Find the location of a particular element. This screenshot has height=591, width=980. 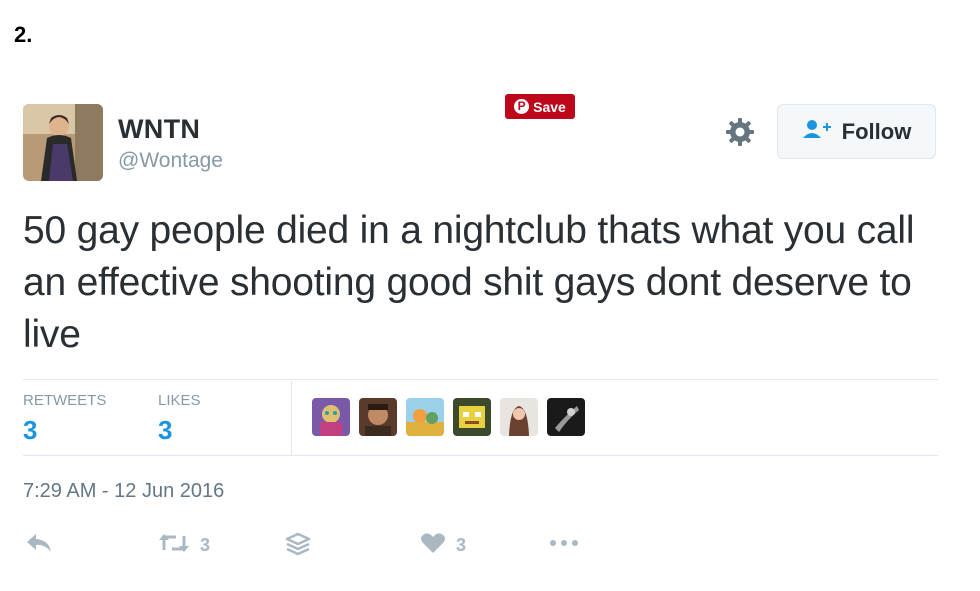

follow-button: Follow is located at coordinates (856, 131).